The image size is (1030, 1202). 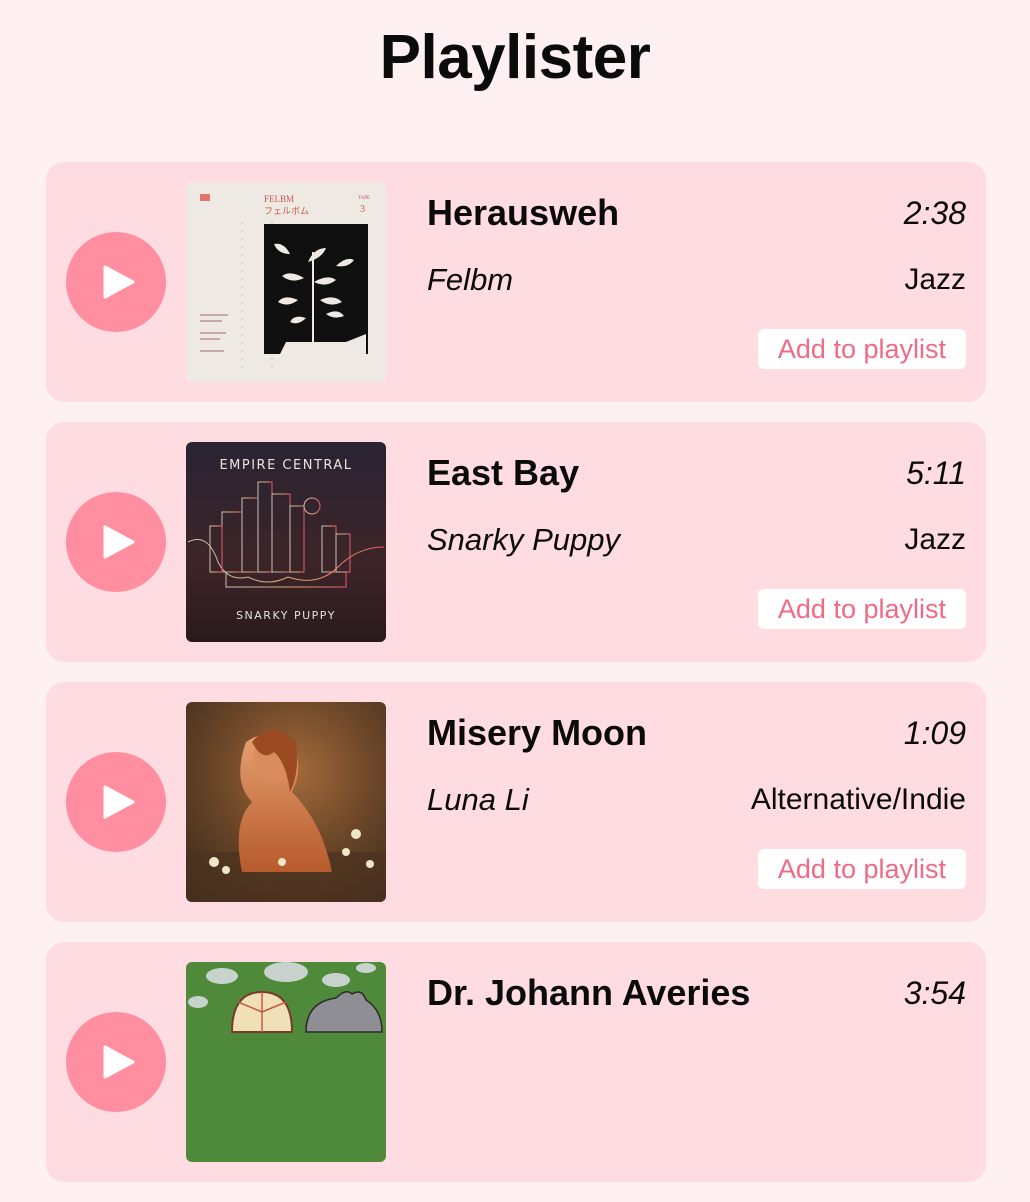 I want to click on track-title: East Bay, so click(x=503, y=472).